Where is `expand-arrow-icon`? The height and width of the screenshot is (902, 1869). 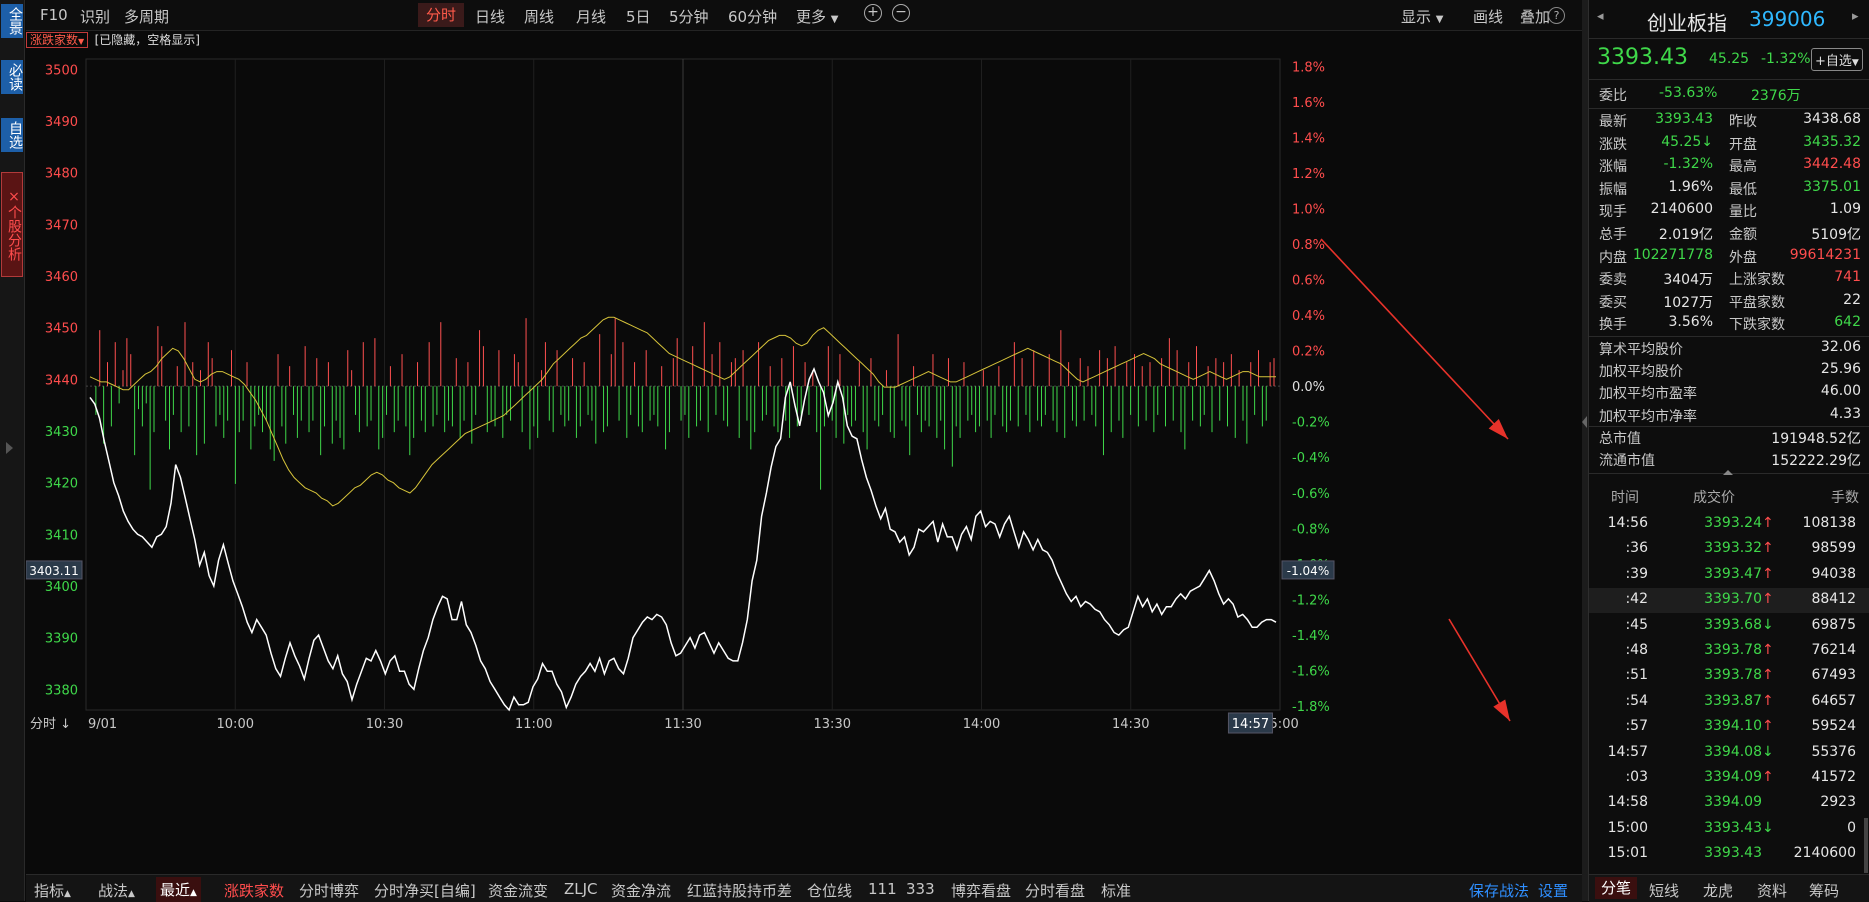
expand-arrow-icon is located at coordinates (9, 448).